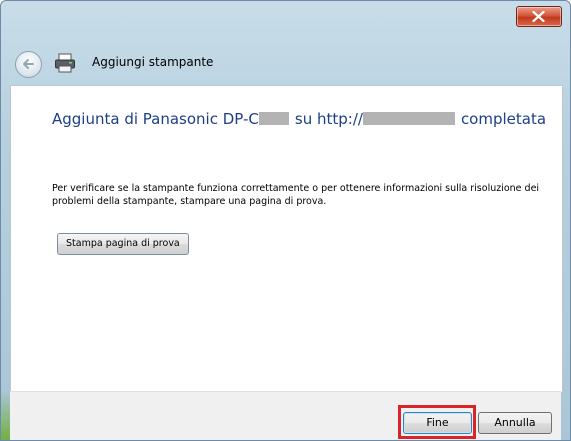  What do you see at coordinates (515, 423) in the screenshot?
I see `cancel-button: Annulla` at bounding box center [515, 423].